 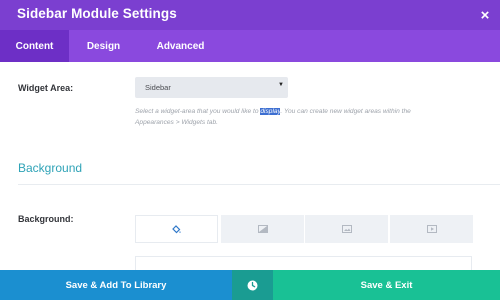 I want to click on widget-area-label: Widget Area:, so click(x=46, y=88).